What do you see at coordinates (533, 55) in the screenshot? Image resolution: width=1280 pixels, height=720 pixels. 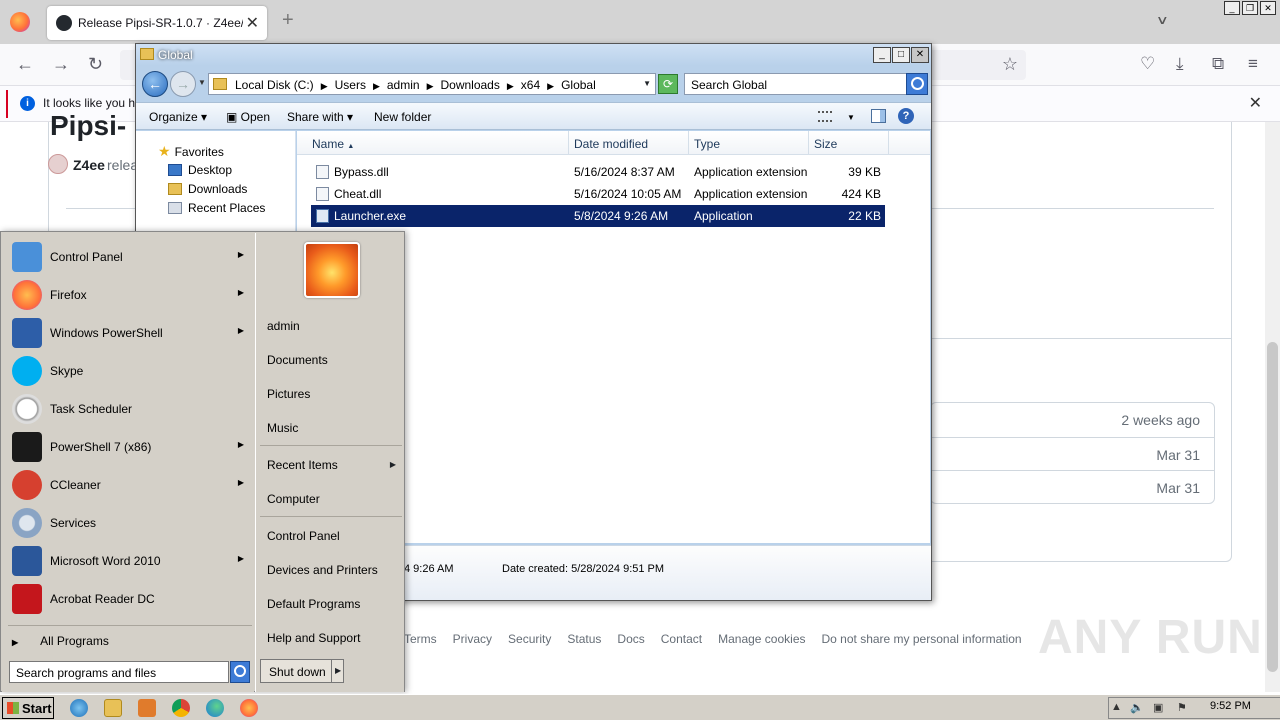 I see `explorer-title-bar: Global _ □ ✕` at bounding box center [533, 55].